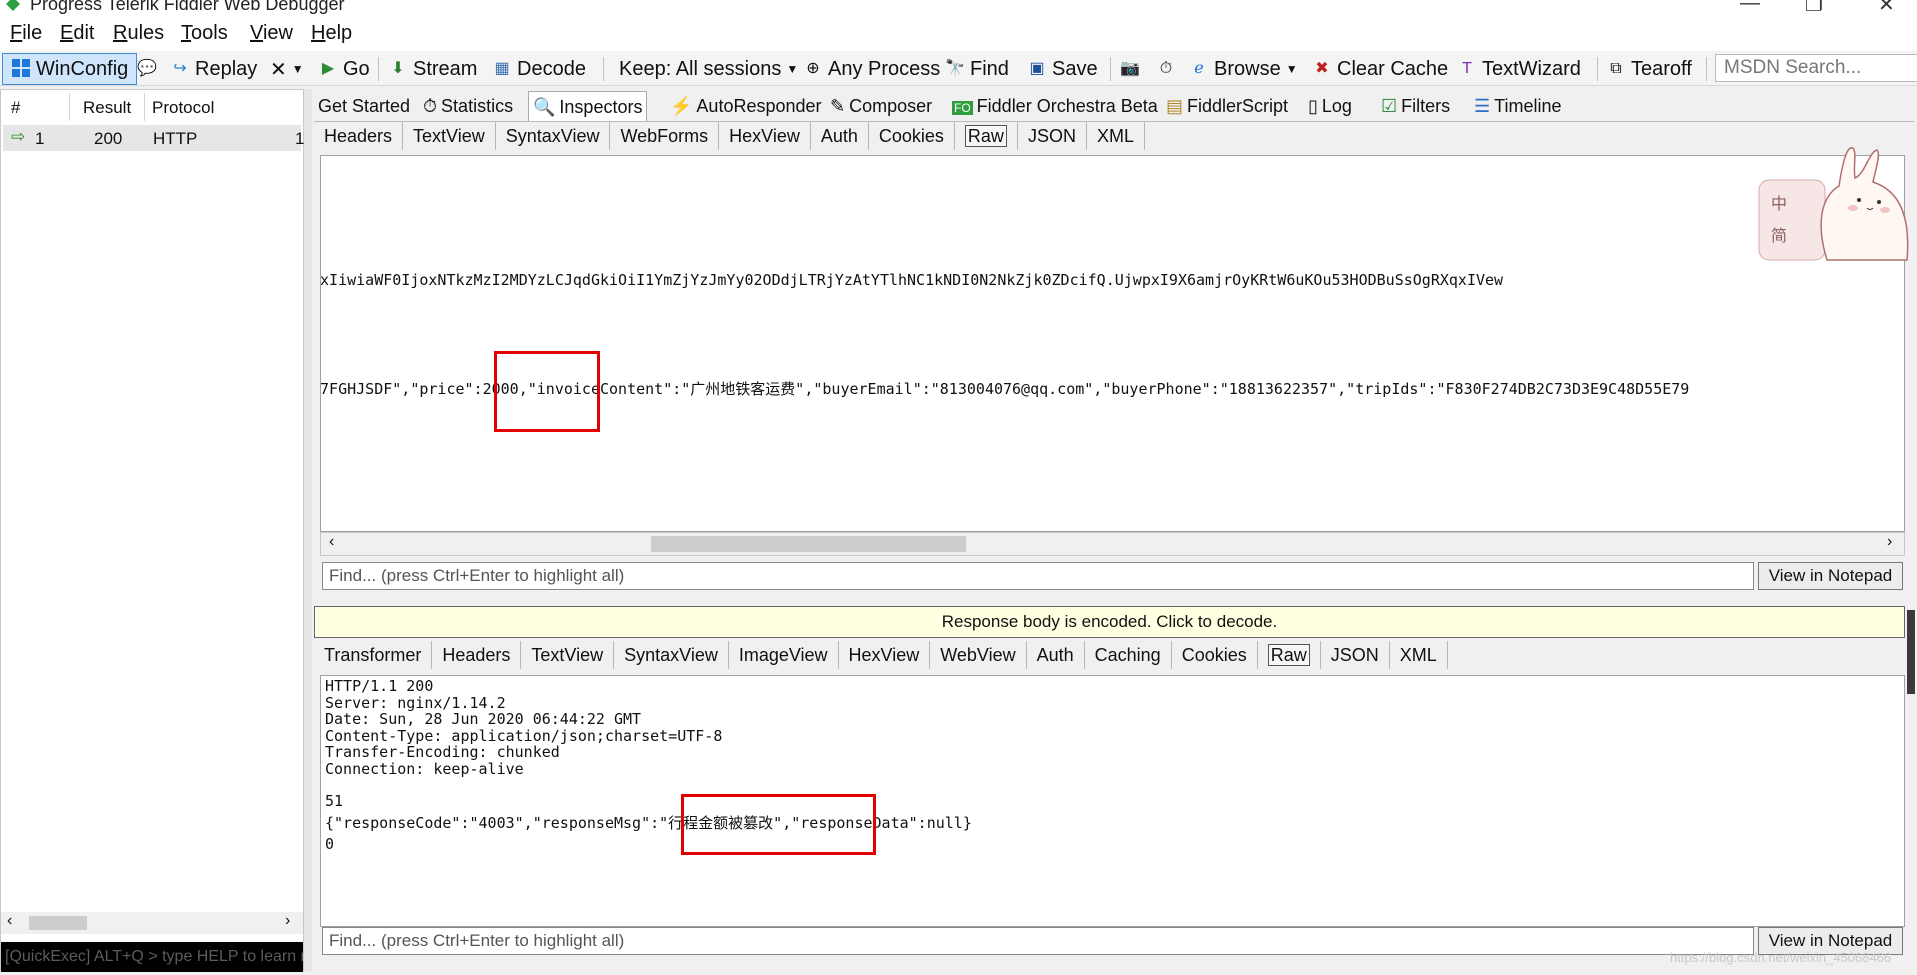  I want to click on menu-file-mnemonic: F, so click(16, 33).